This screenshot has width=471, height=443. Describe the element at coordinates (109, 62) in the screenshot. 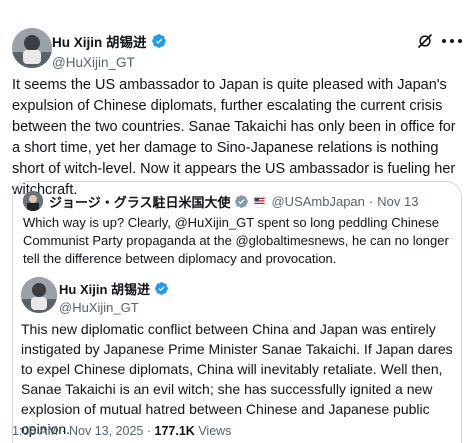

I see `author-handle: @HuXijin_GT` at that location.